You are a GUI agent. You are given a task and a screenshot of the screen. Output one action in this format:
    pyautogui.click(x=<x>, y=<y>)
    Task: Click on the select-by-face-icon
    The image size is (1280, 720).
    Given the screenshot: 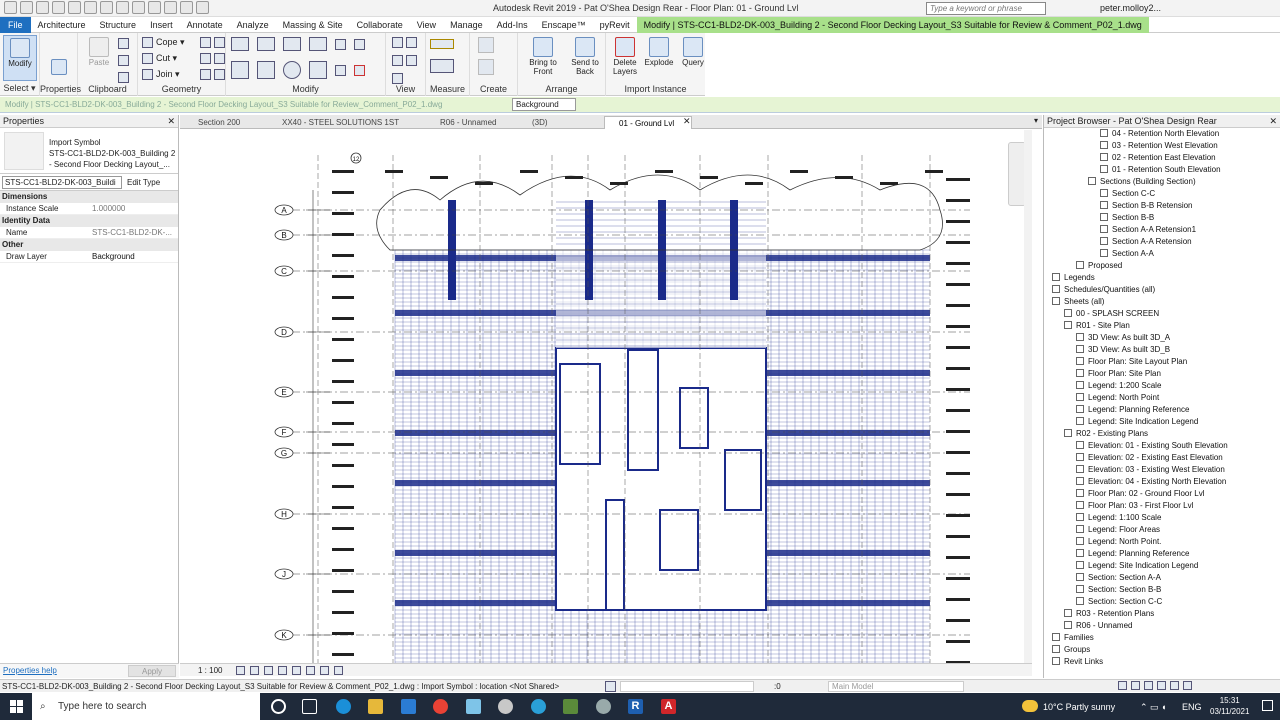 What is the action you would take?
    pyautogui.click(x=1161, y=685)
    